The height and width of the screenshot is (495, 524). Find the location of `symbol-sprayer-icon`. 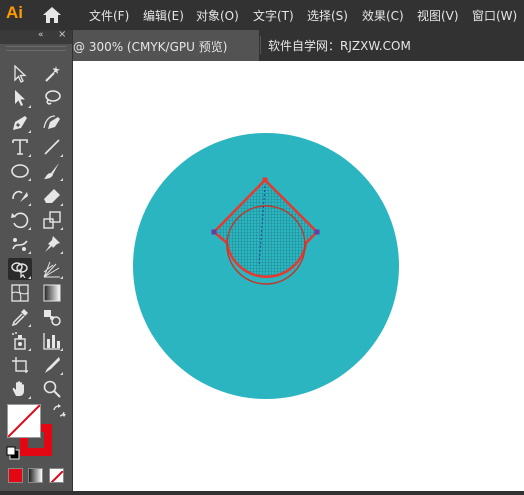

symbol-sprayer-icon is located at coordinates (19, 341).